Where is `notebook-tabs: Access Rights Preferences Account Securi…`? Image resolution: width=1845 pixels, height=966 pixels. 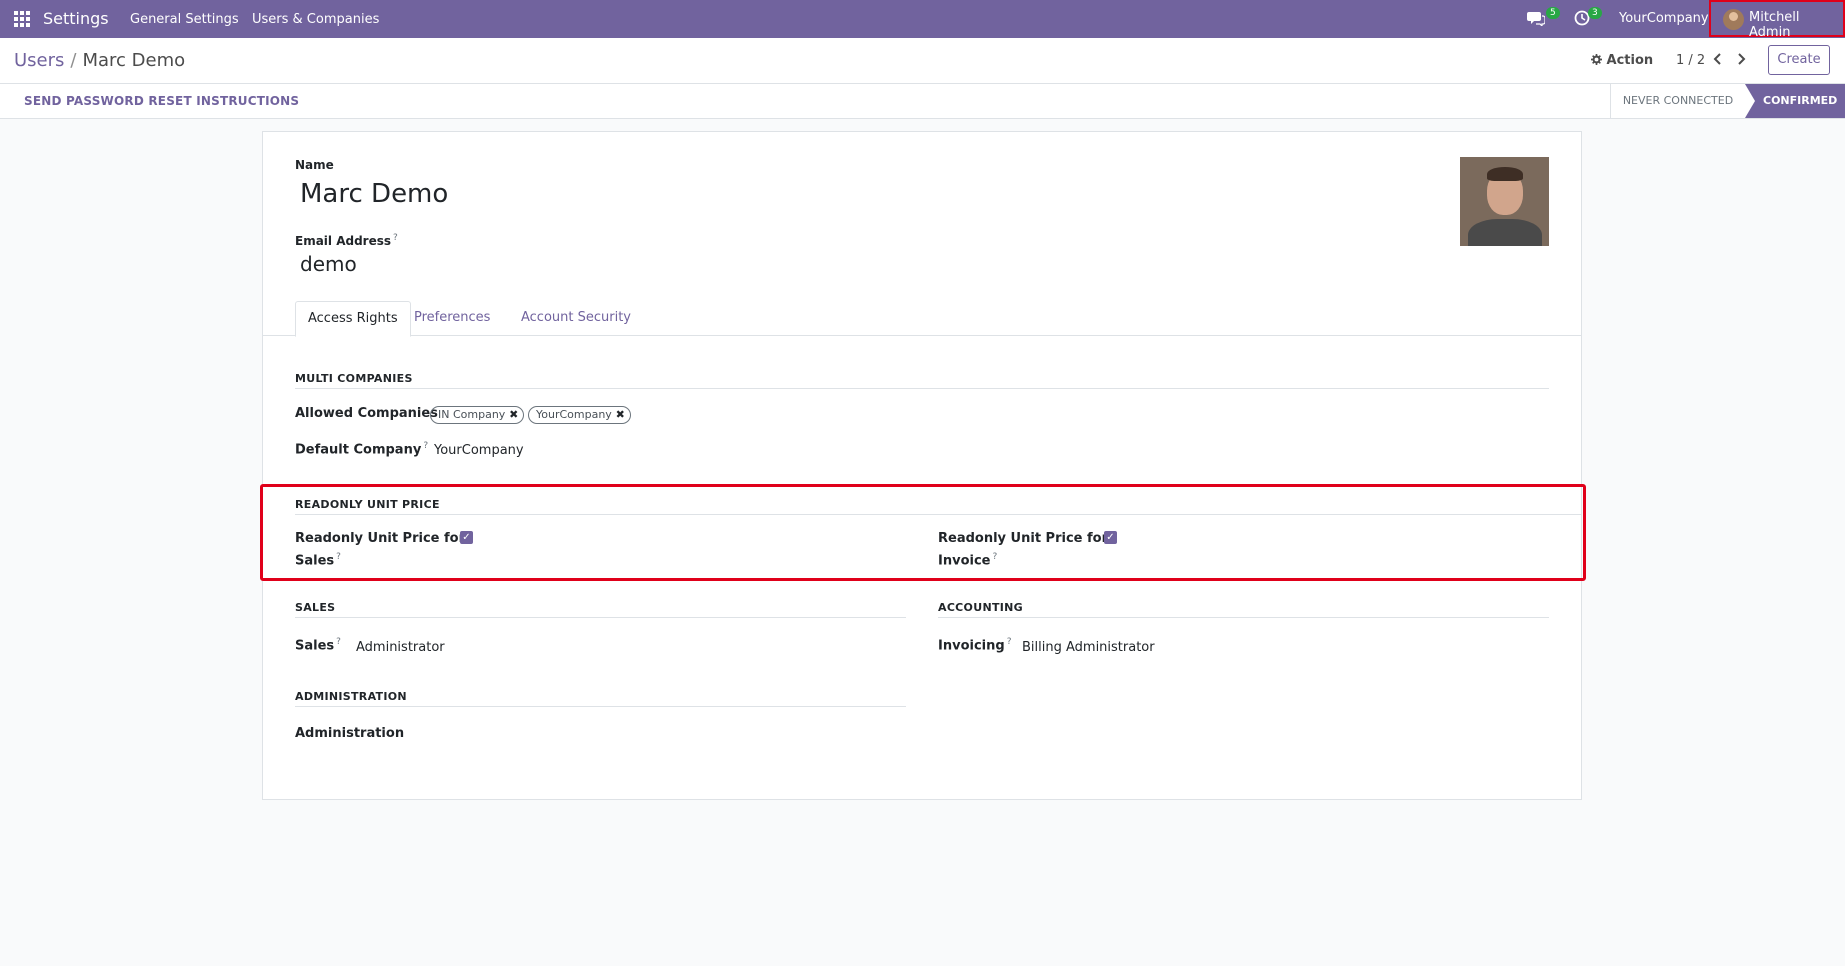 notebook-tabs: Access Rights Preferences Account Securi… is located at coordinates (922, 319).